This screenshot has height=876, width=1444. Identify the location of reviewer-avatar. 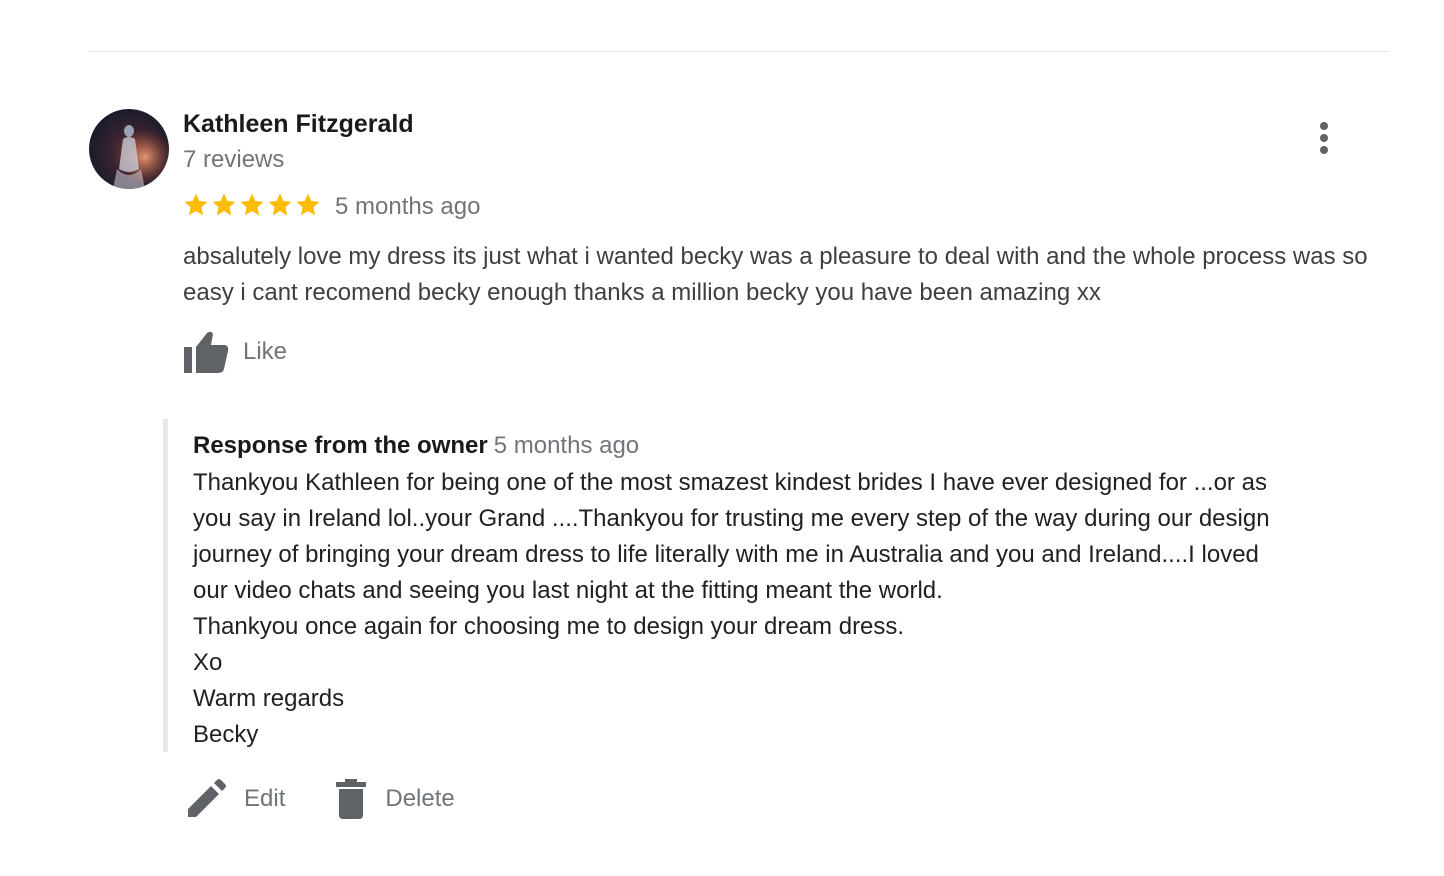
(129, 149).